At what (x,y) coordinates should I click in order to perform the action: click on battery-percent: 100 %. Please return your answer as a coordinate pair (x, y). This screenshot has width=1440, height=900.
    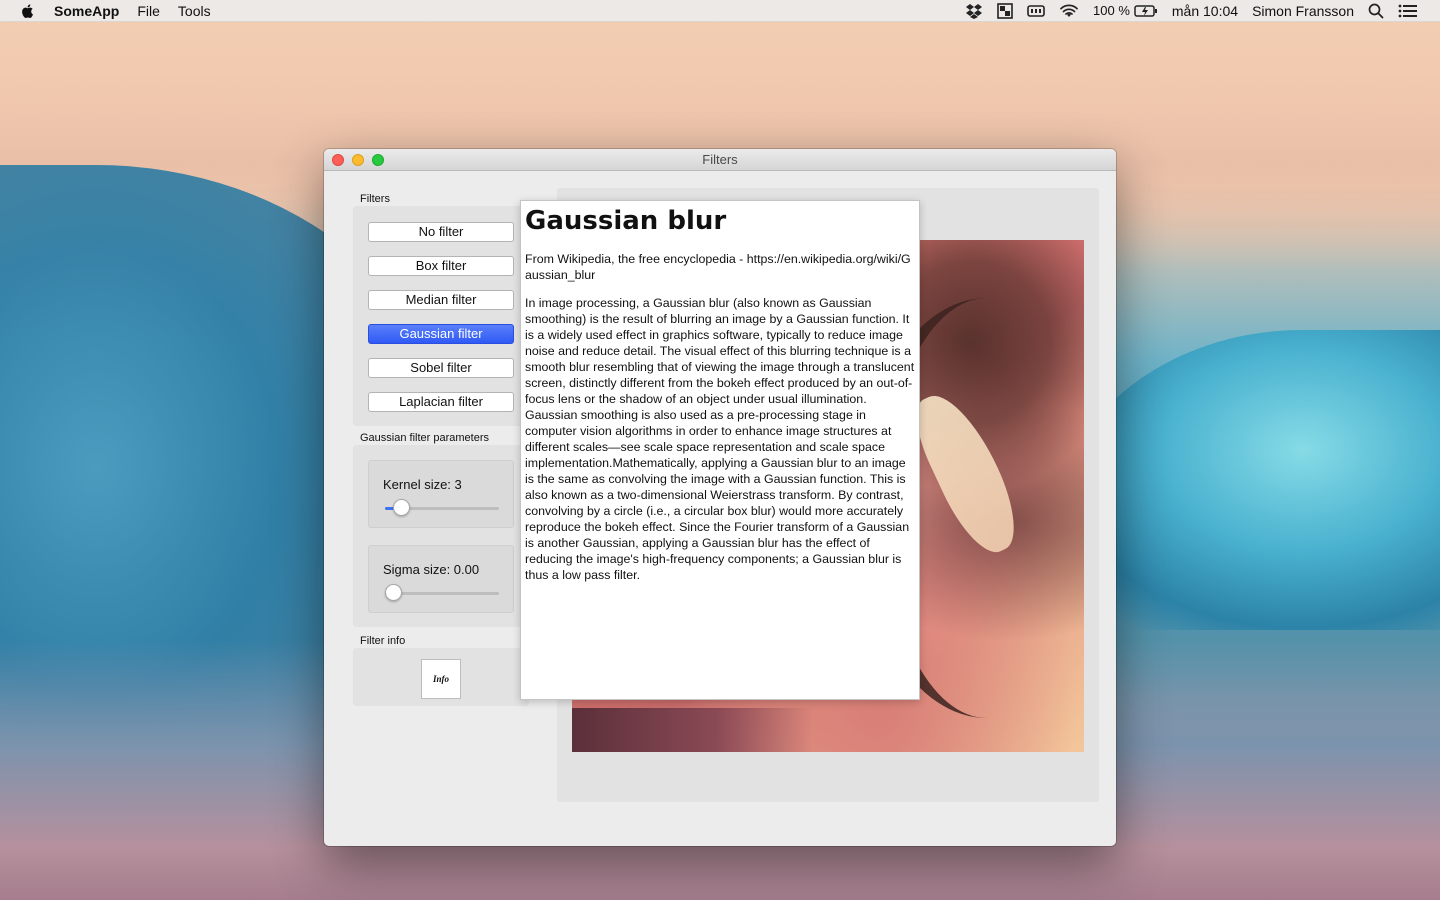
    Looking at the image, I should click on (1111, 10).